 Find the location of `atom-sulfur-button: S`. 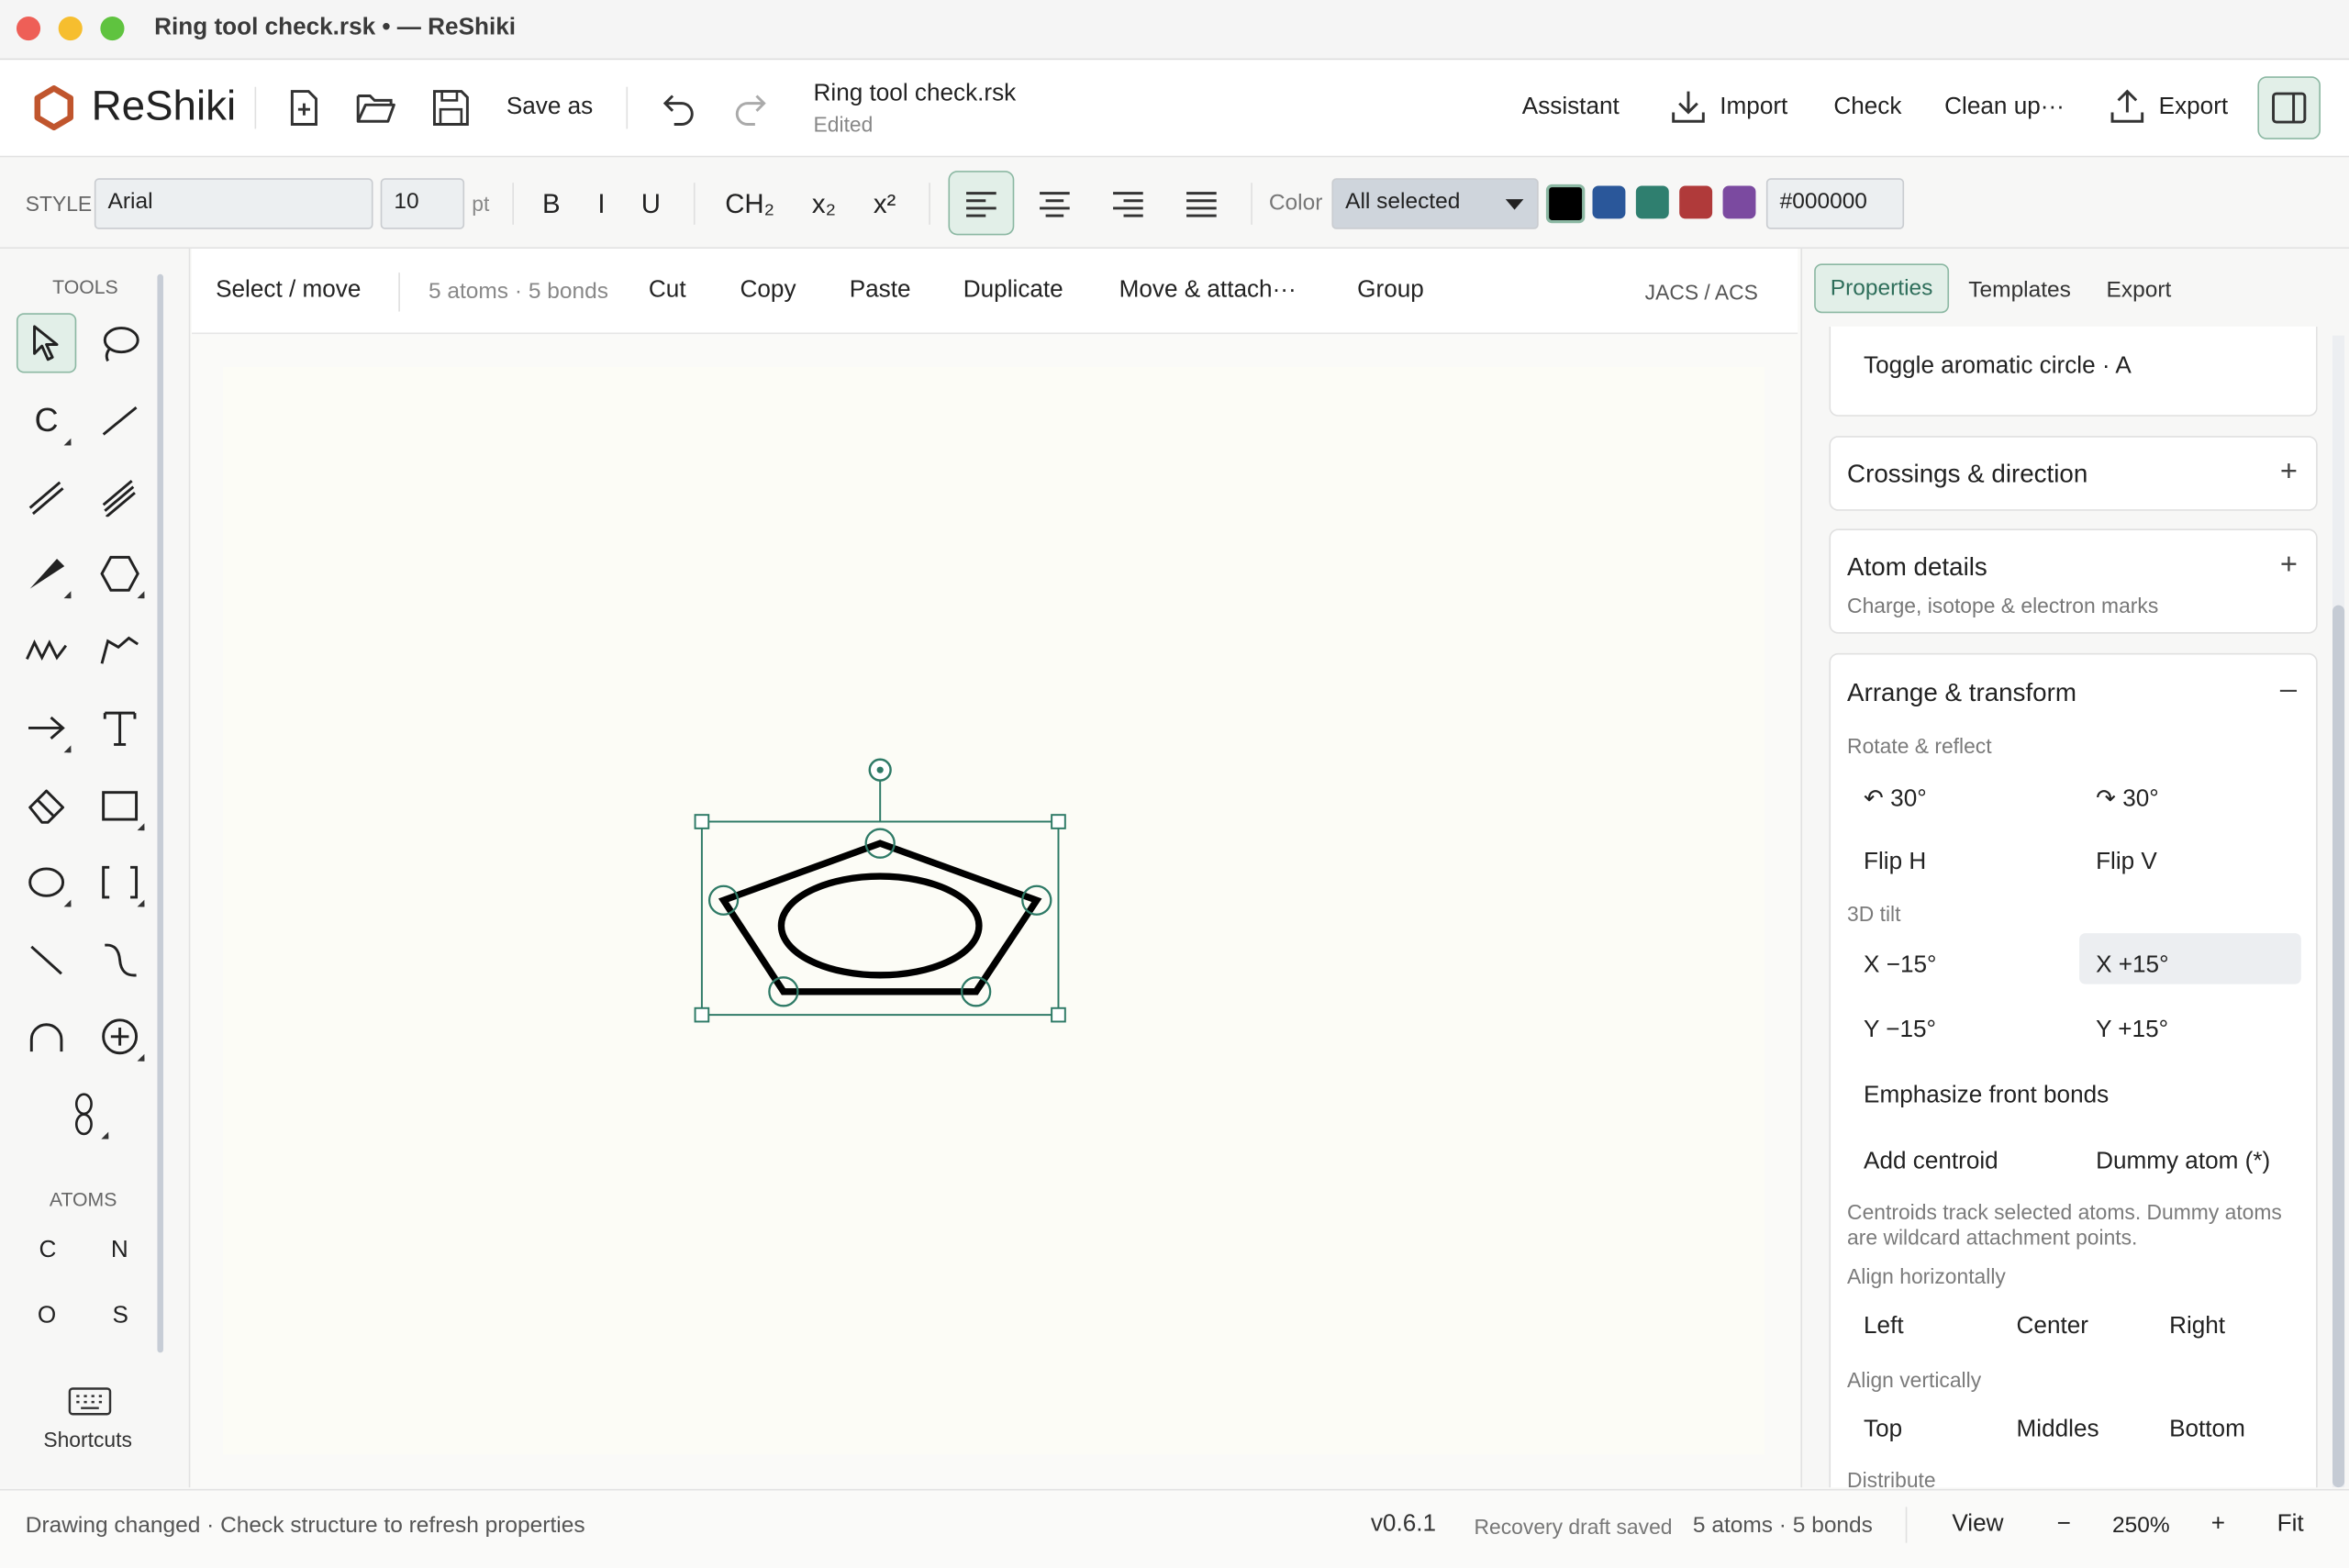

atom-sulfur-button: S is located at coordinates (120, 1316).